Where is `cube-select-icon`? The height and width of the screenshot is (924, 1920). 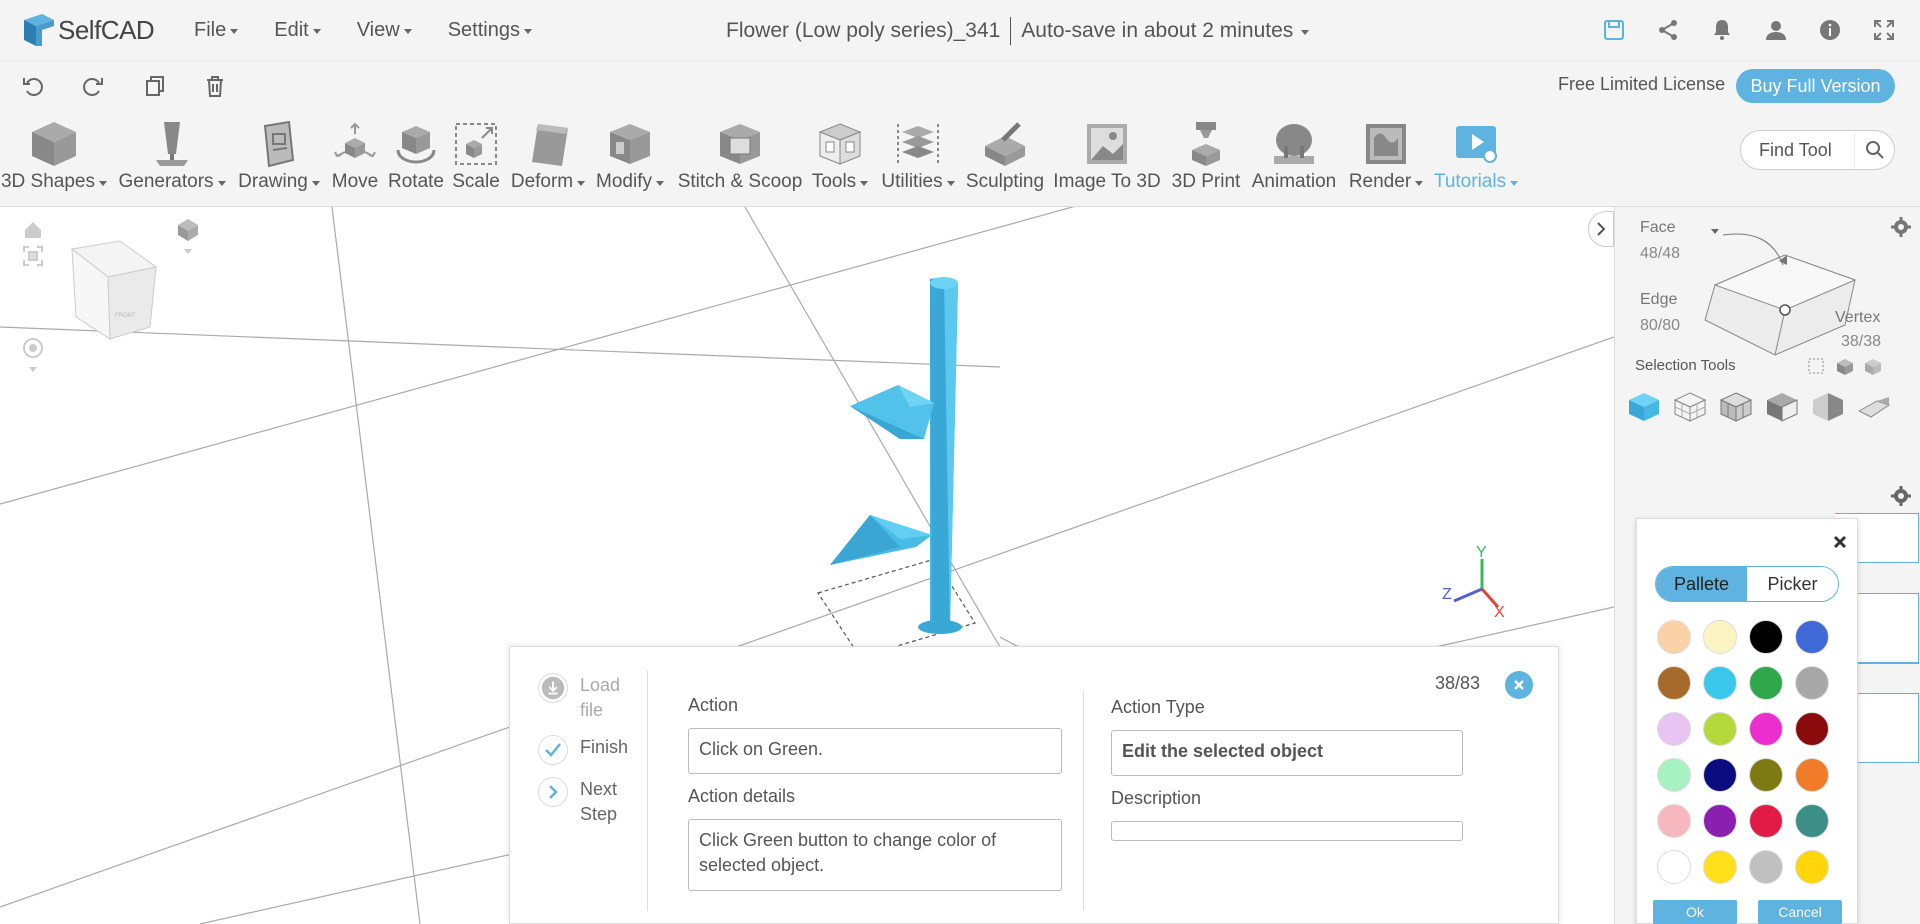
cube-select-icon is located at coordinates (1845, 367).